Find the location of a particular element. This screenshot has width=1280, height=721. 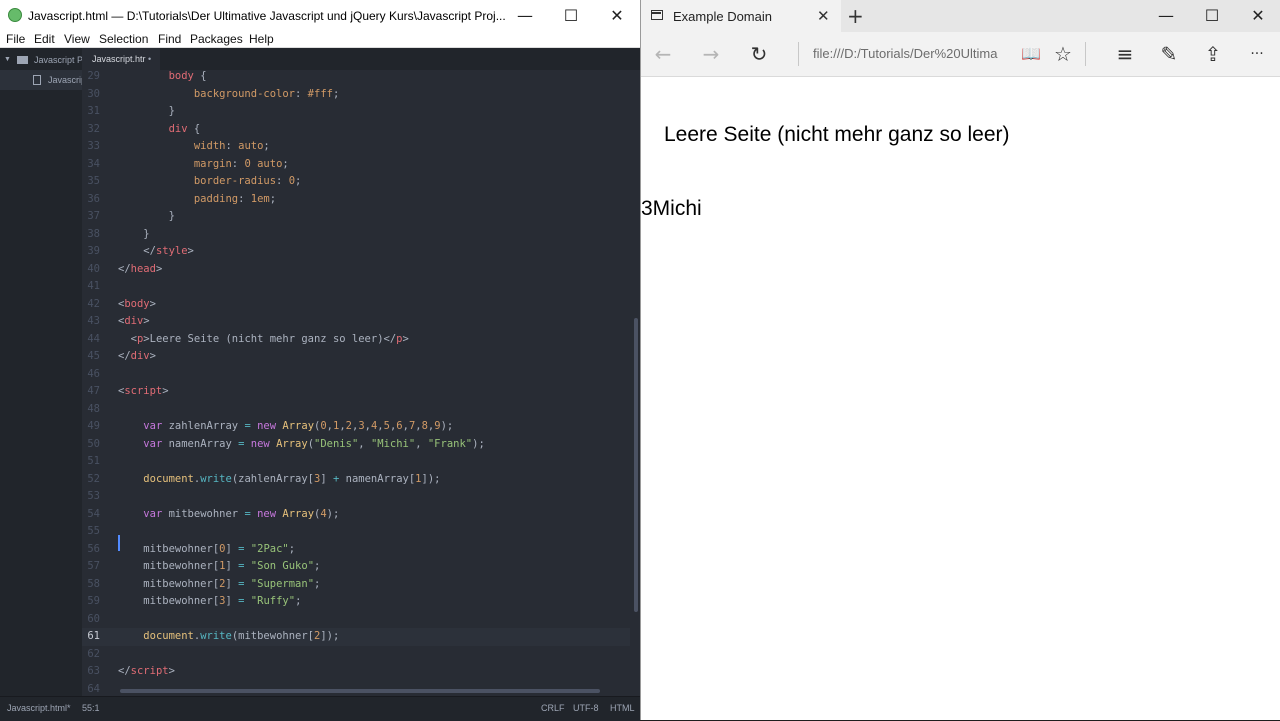

line-number: 46 is located at coordinates (91, 375).